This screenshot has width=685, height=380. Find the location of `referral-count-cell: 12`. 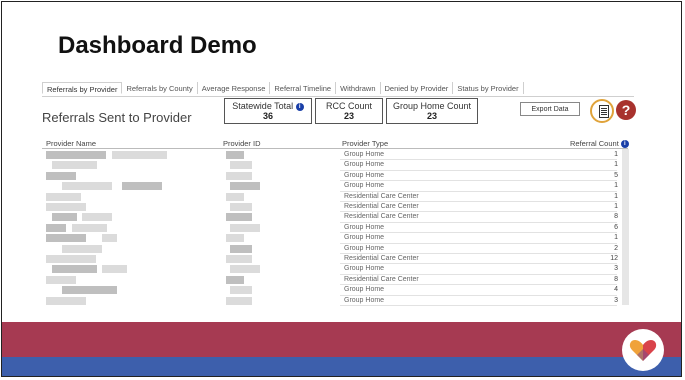

referral-count-cell: 12 is located at coordinates (614, 258).